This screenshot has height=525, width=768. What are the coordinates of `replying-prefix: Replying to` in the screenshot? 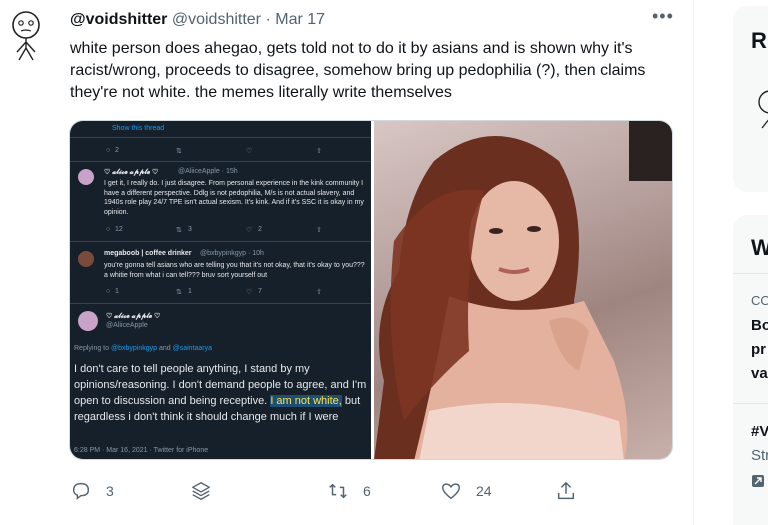 It's located at (92, 348).